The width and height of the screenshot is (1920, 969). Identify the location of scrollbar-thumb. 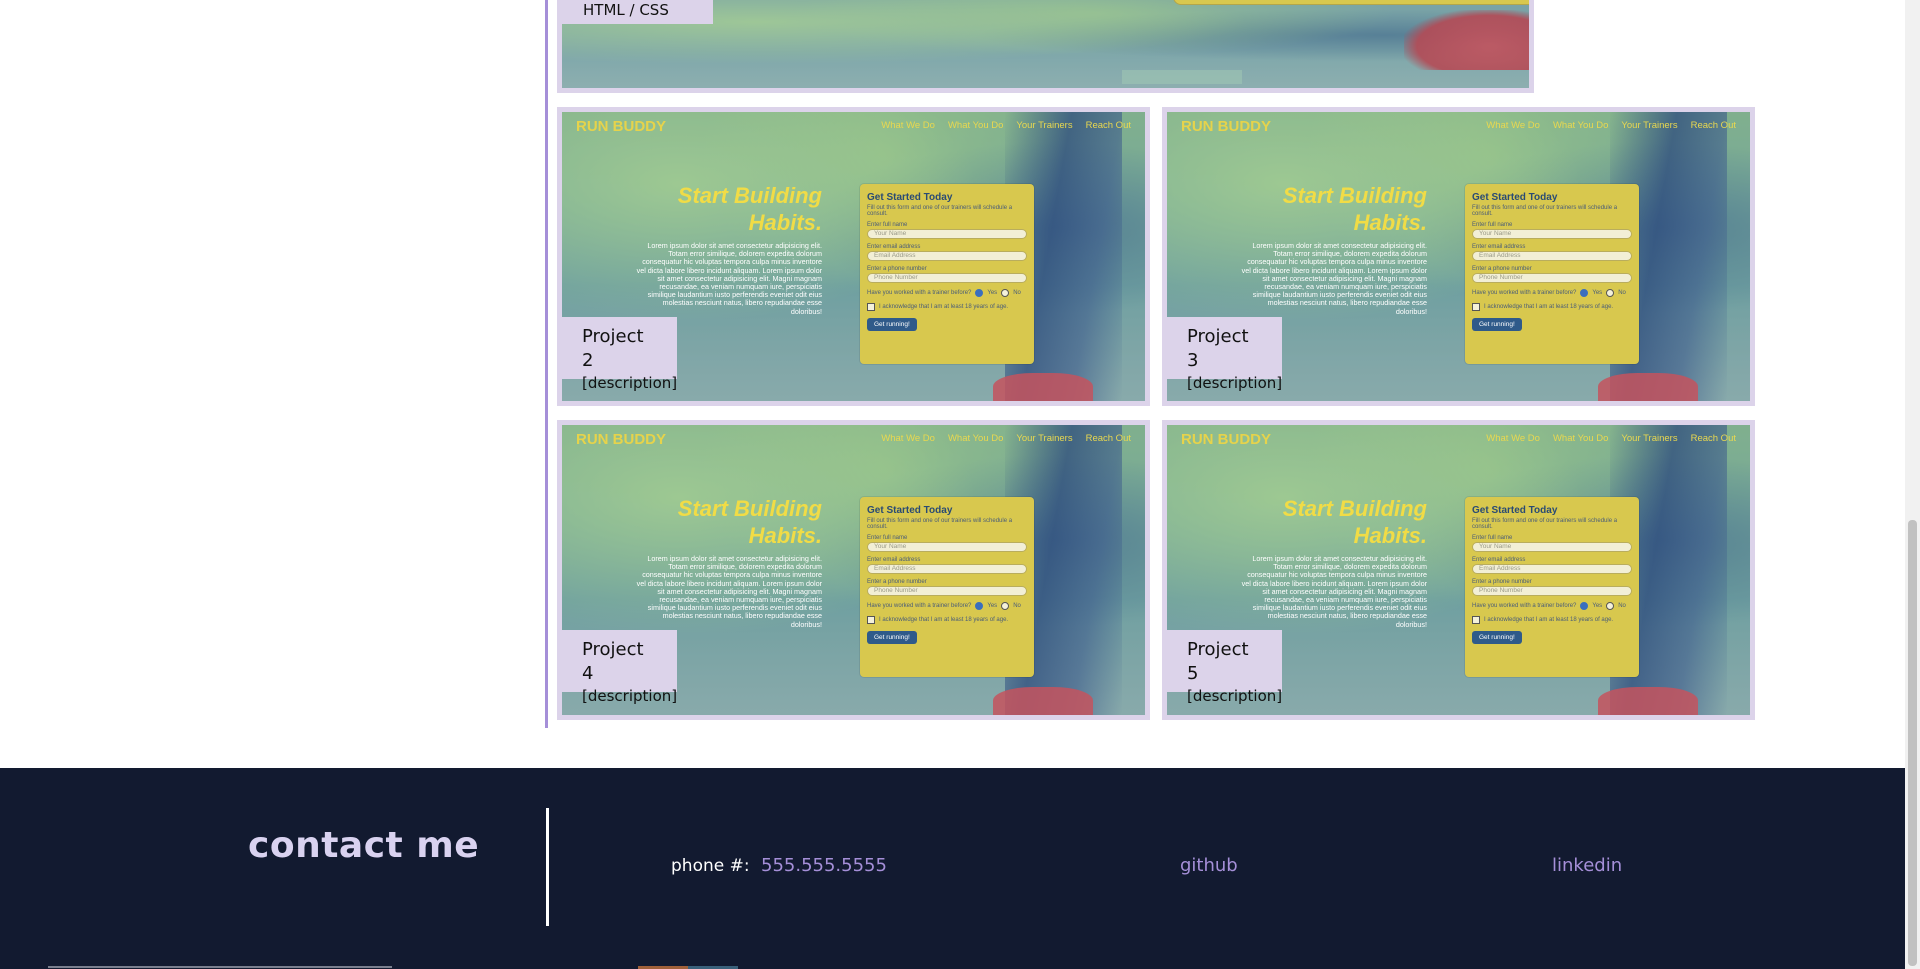
(1912, 743).